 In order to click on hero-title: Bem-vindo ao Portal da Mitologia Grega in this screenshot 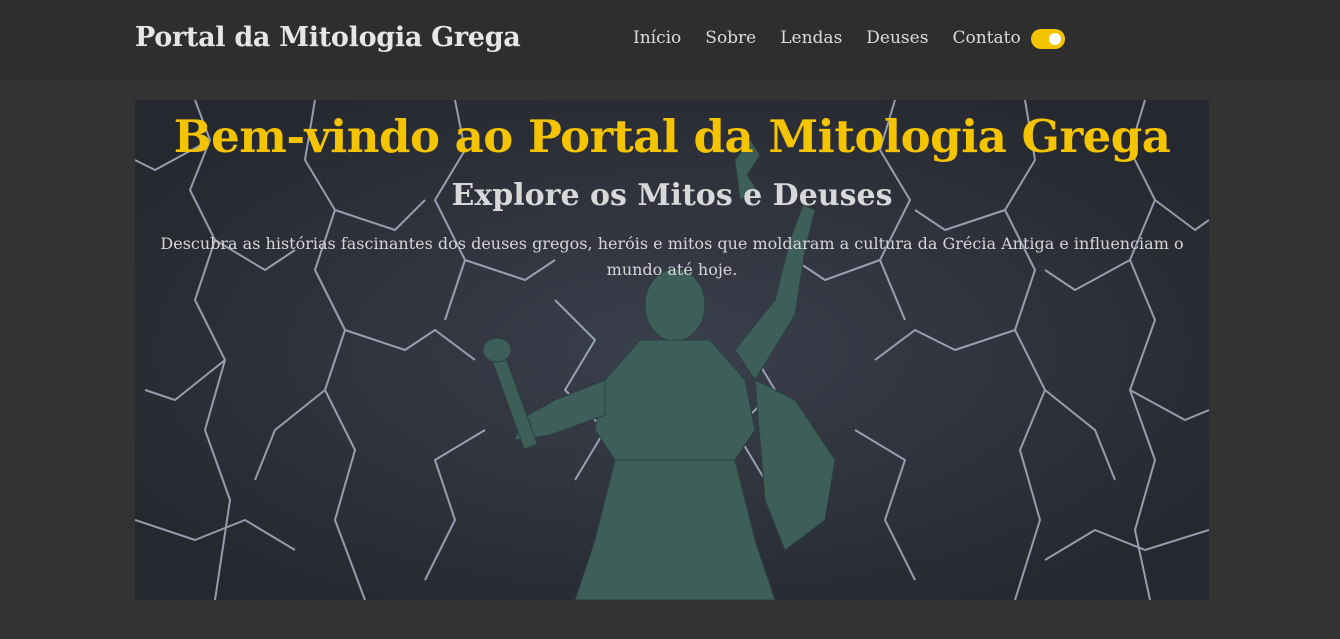, I will do `click(672, 136)`.